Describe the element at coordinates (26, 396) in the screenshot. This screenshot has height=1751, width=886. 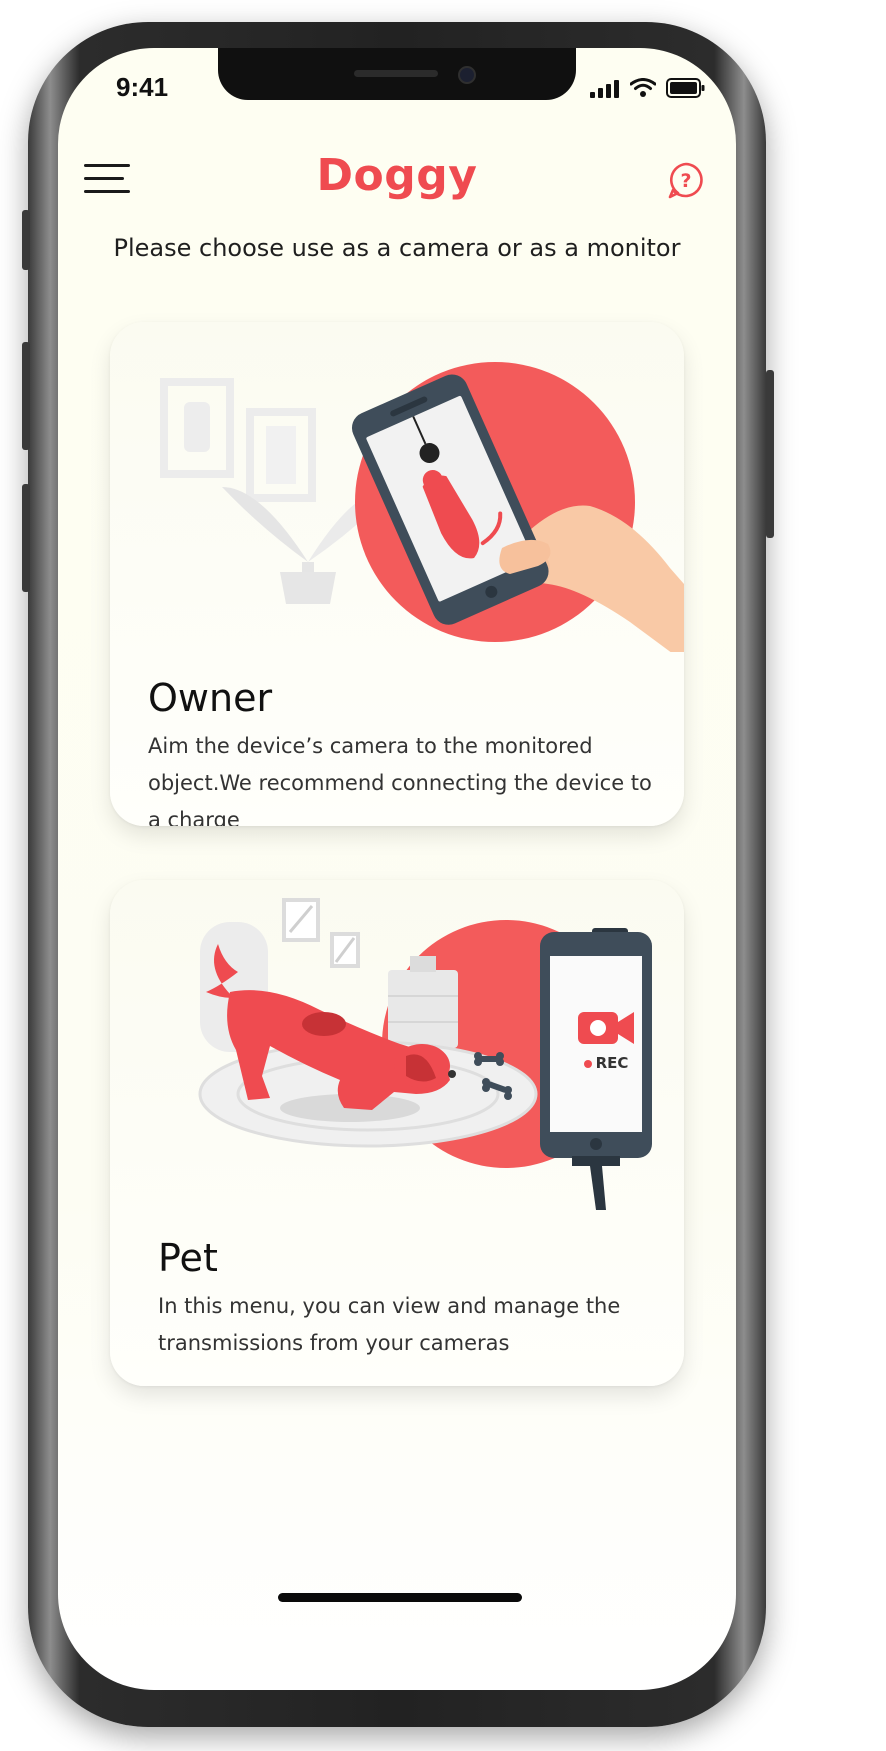
I see `side-button-volume-up` at that location.